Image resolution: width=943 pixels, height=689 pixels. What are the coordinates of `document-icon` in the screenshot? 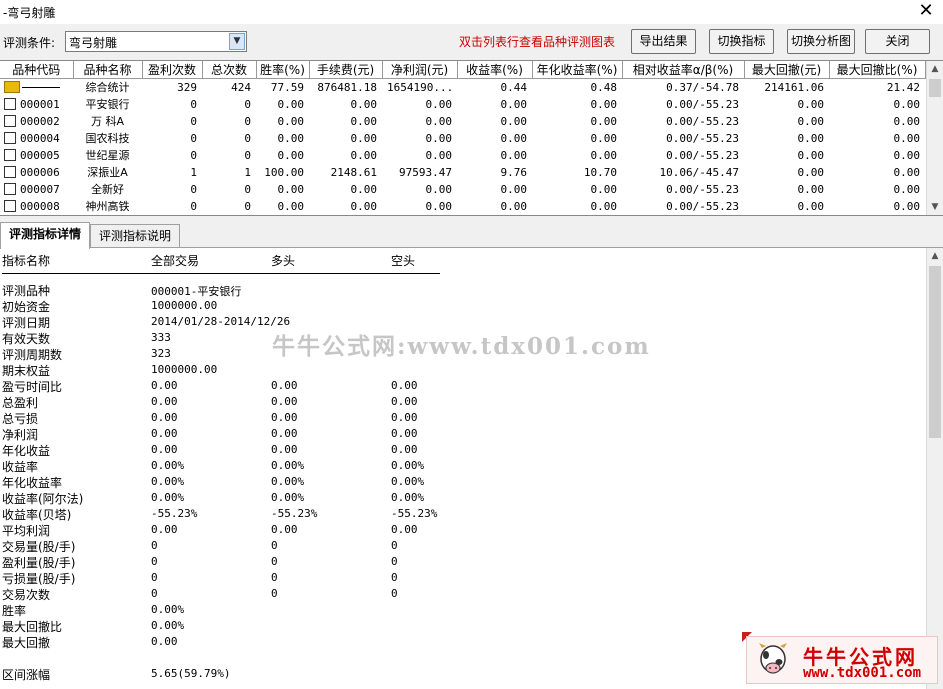 It's located at (10, 205).